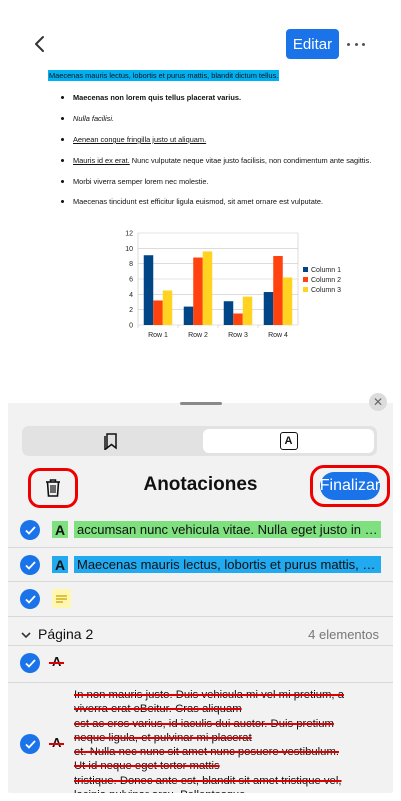  I want to click on bookmarks-icon, so click(110, 441).